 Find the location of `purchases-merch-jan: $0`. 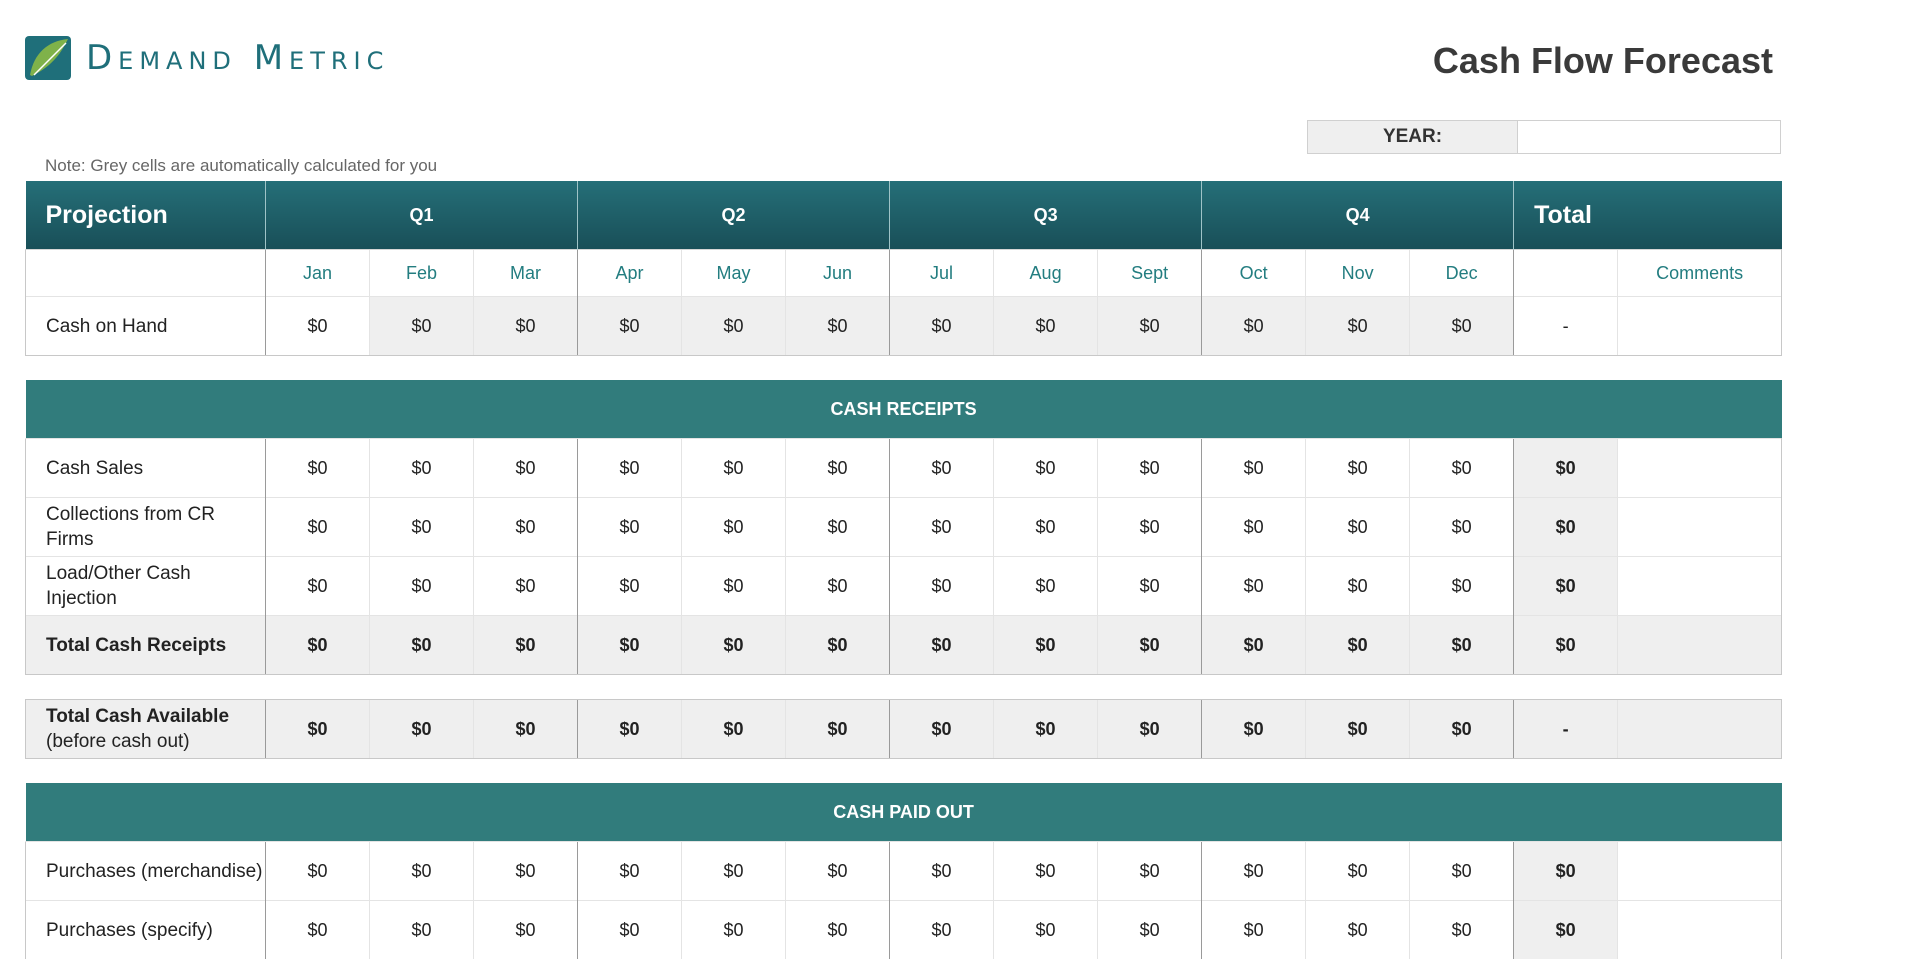

purchases-merch-jan: $0 is located at coordinates (318, 871).